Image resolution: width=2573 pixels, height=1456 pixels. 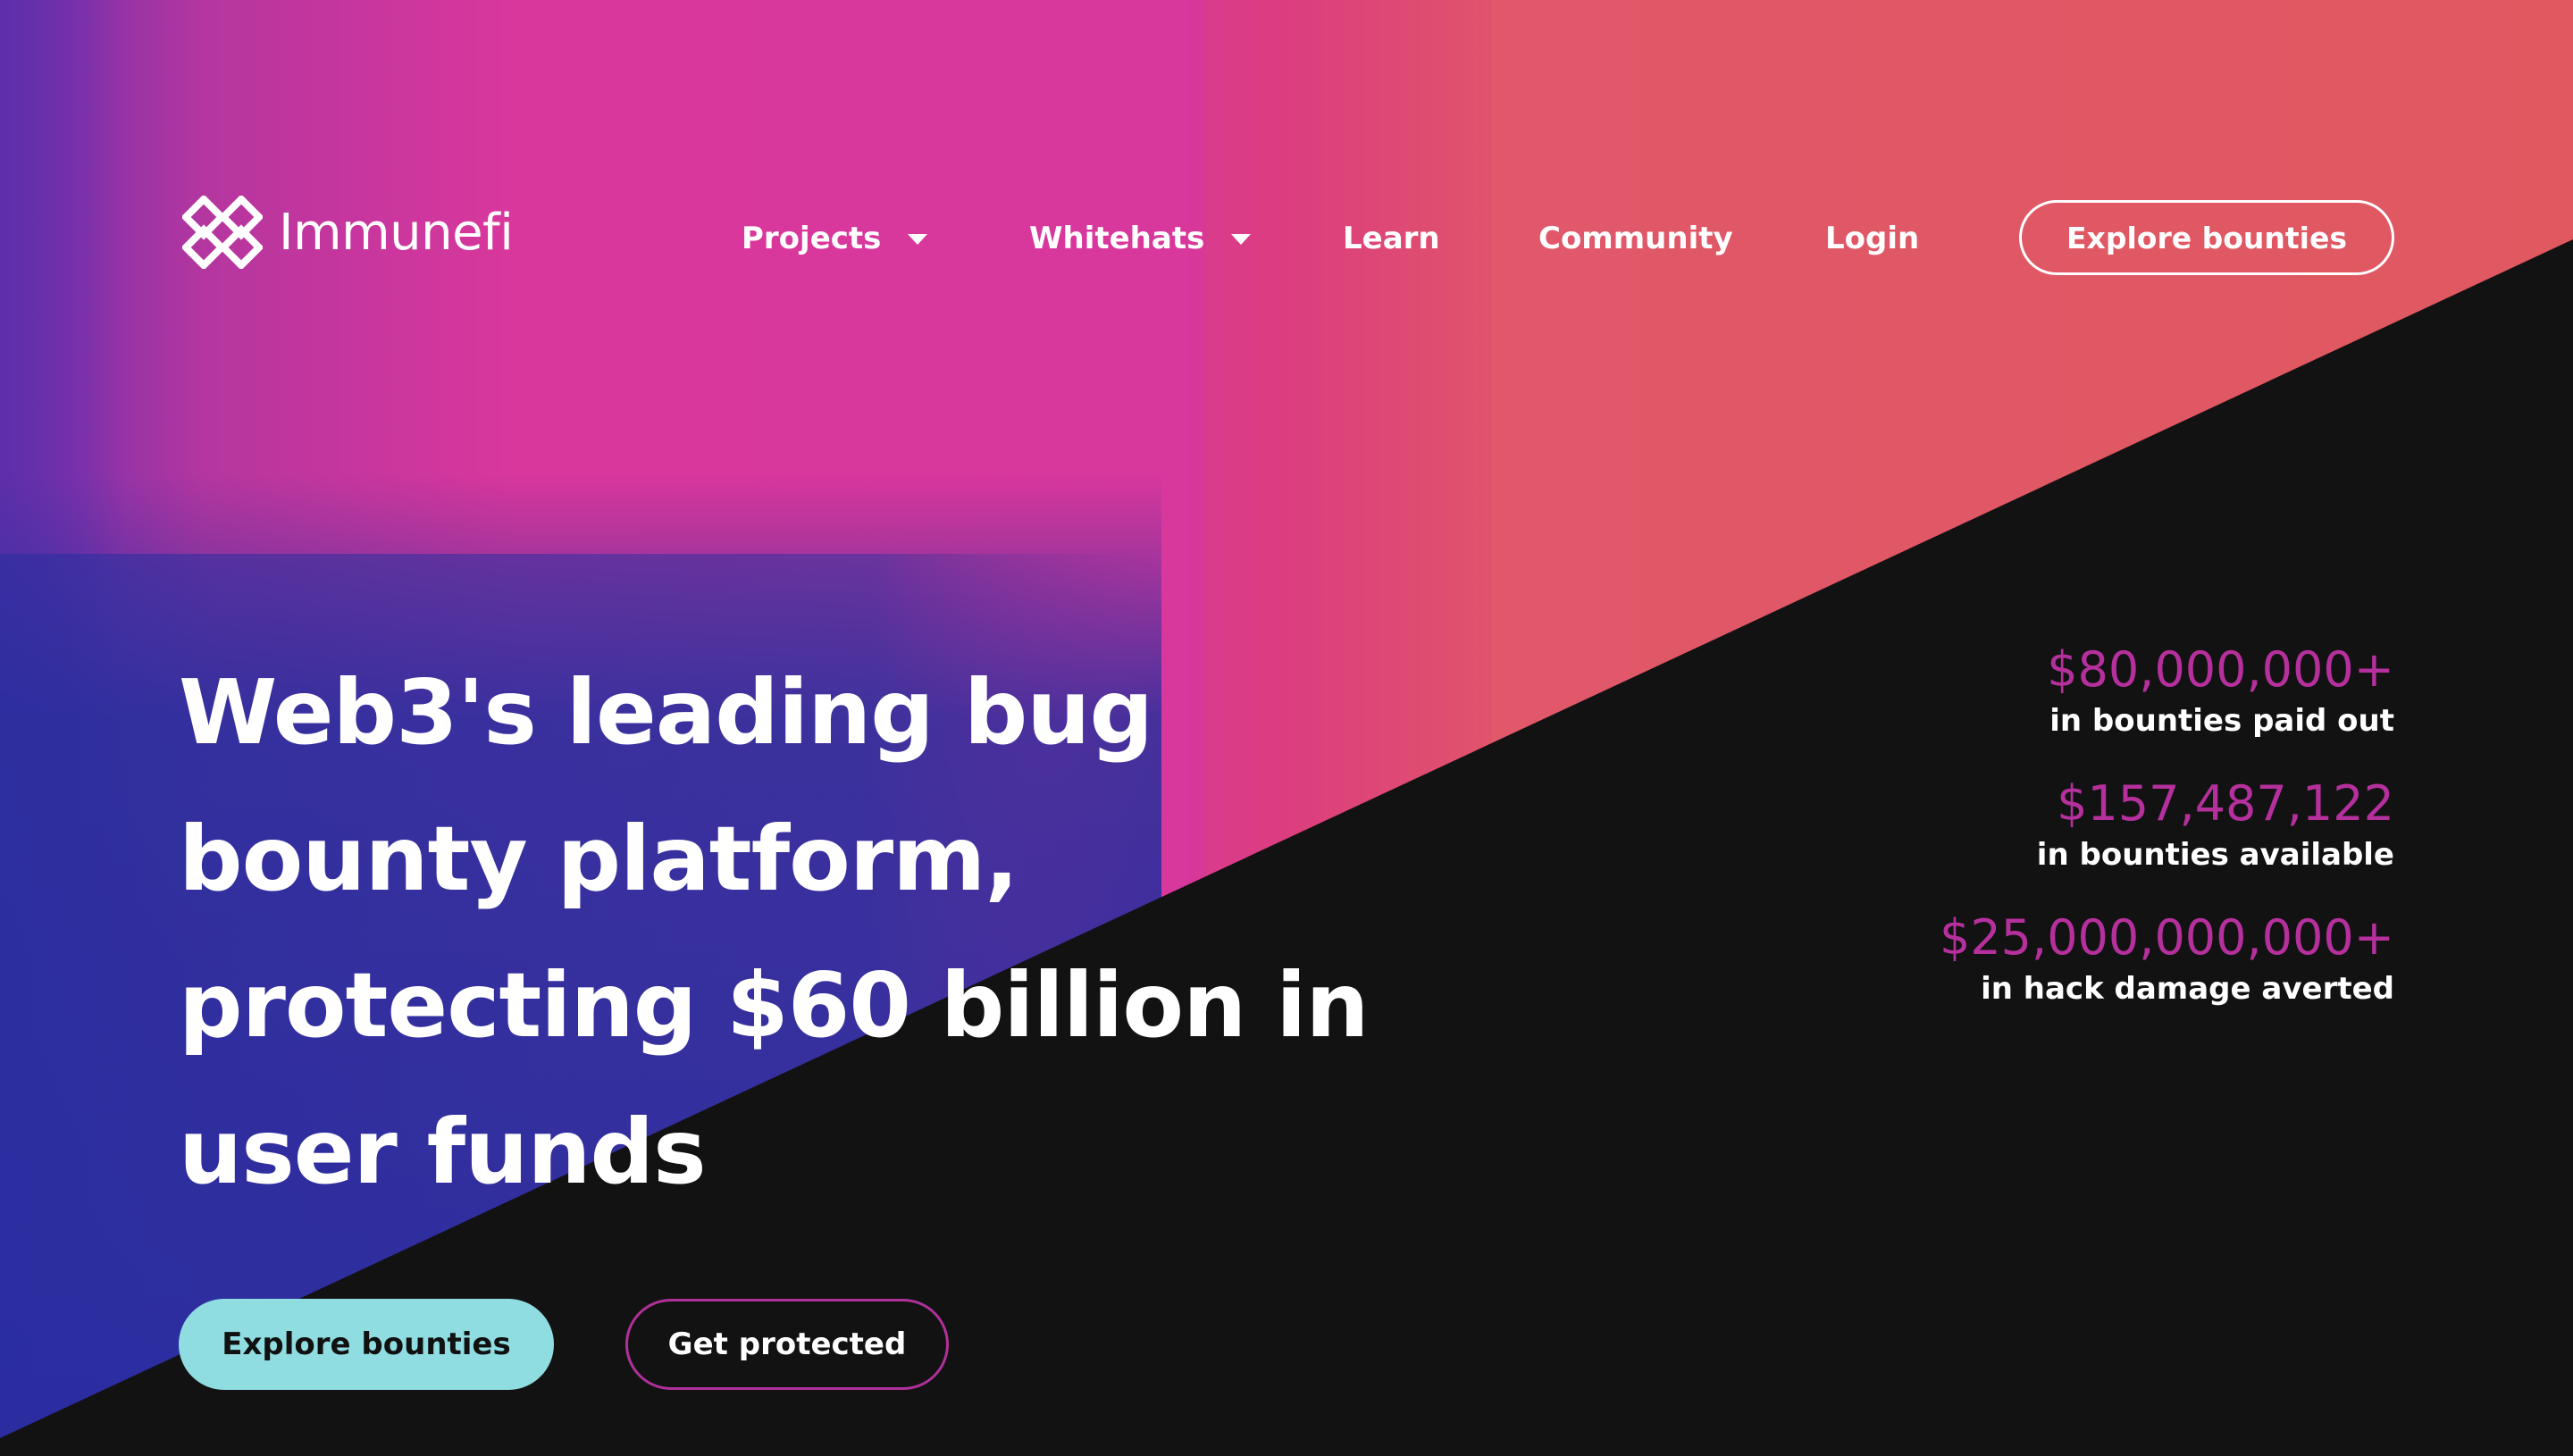 What do you see at coordinates (2206, 237) in the screenshot?
I see `nav-explore-bounties-button: Explore bounties` at bounding box center [2206, 237].